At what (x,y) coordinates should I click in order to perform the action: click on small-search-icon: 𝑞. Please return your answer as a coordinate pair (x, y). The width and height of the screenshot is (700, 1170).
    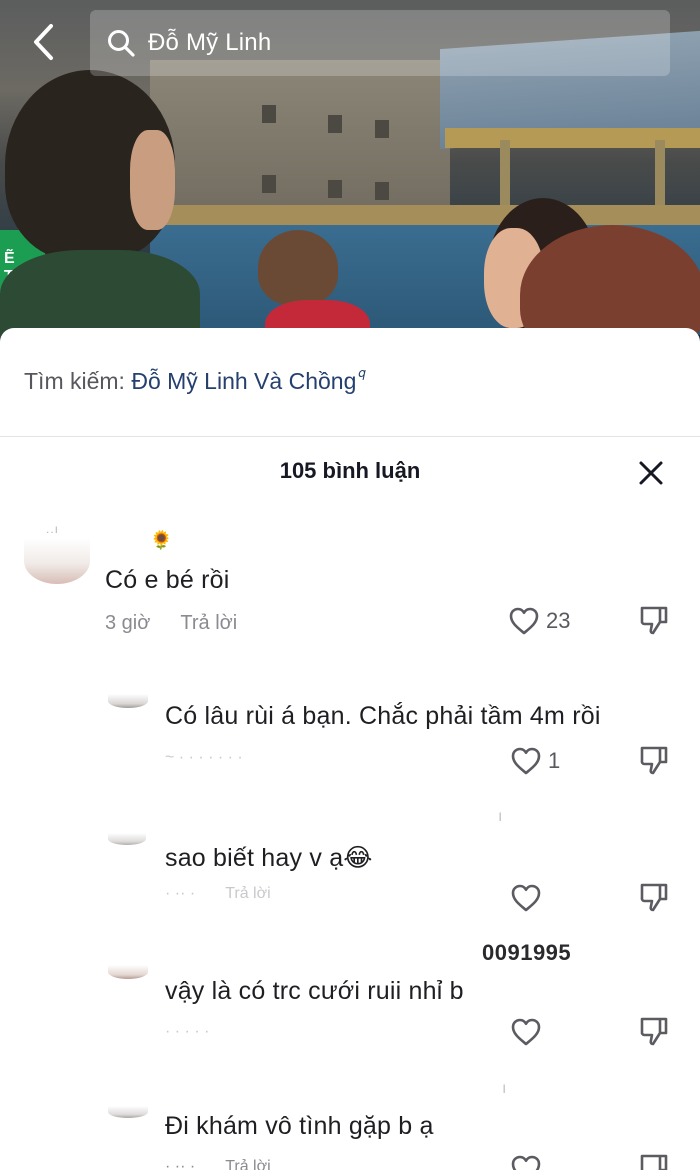
    Looking at the image, I should click on (362, 372).